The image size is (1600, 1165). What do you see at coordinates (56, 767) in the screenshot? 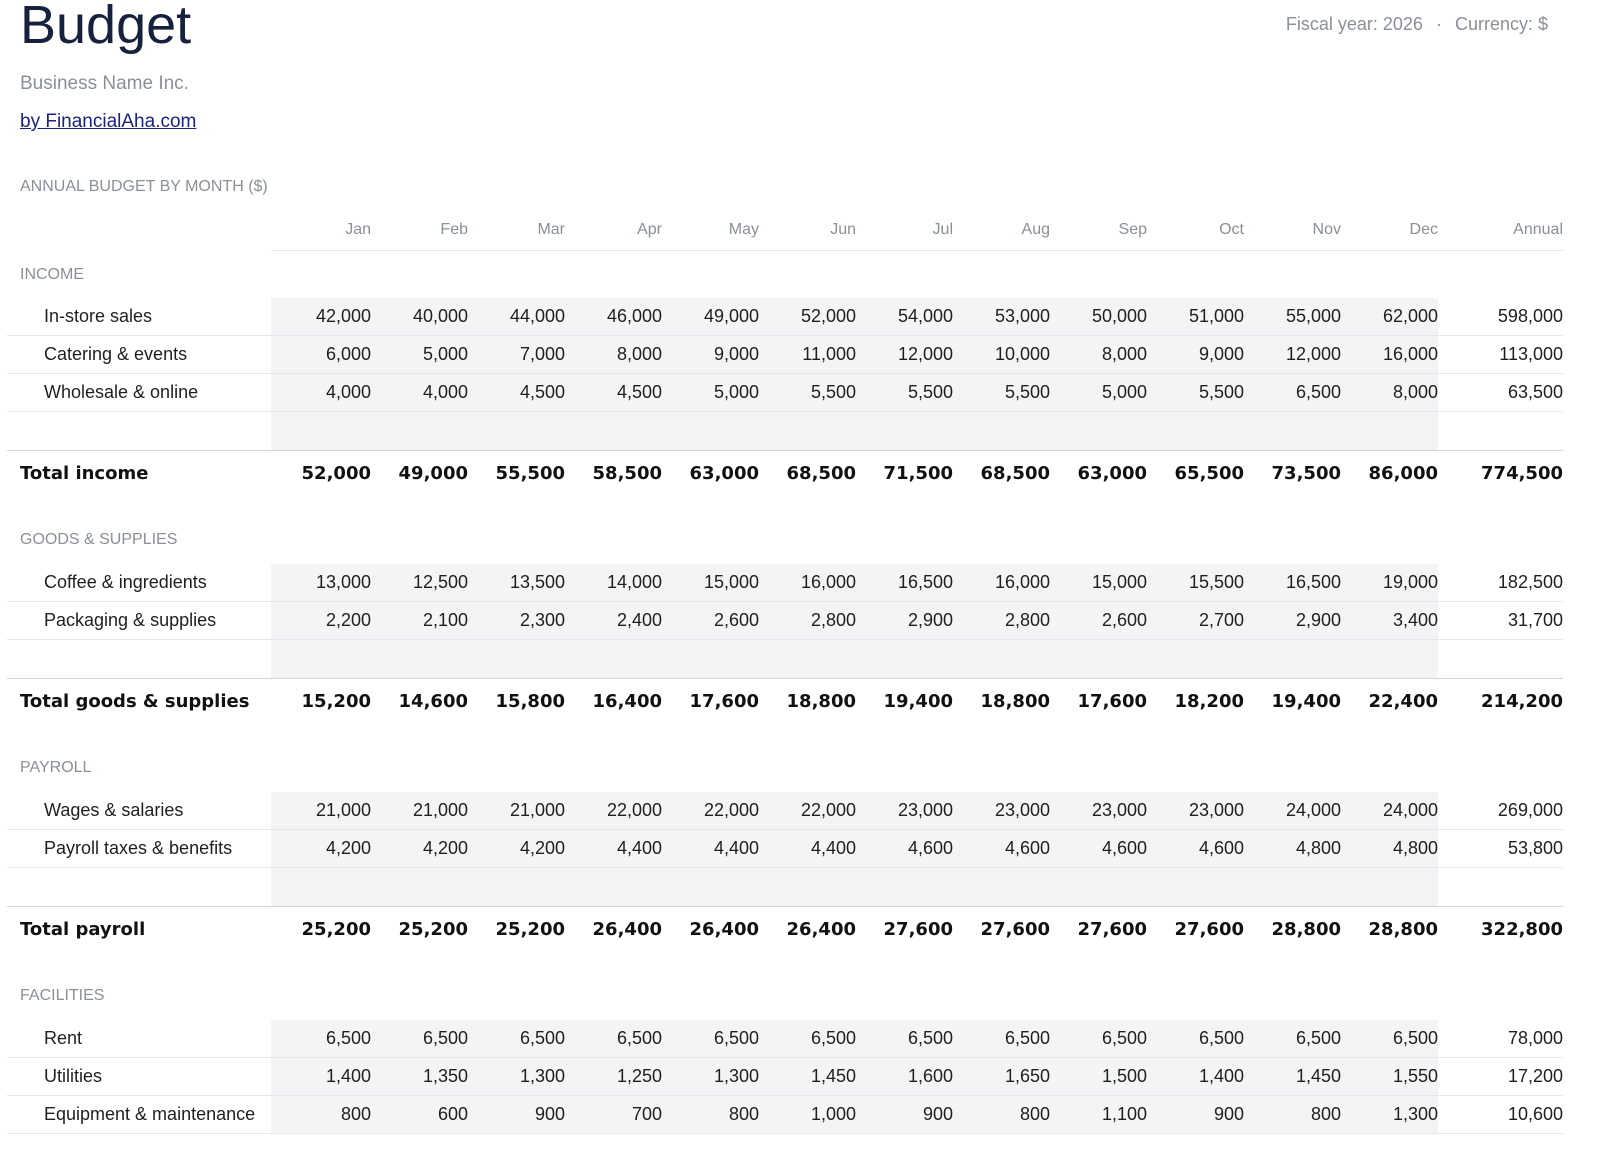
I see `section-title: PAYROLL` at bounding box center [56, 767].